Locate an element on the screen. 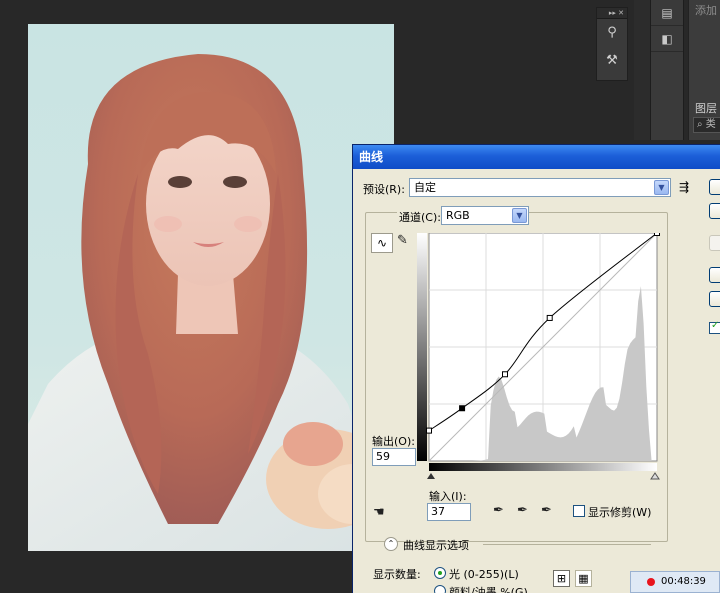 This screenshot has height=593, width=720. curve-graph is located at coordinates (541, 357).